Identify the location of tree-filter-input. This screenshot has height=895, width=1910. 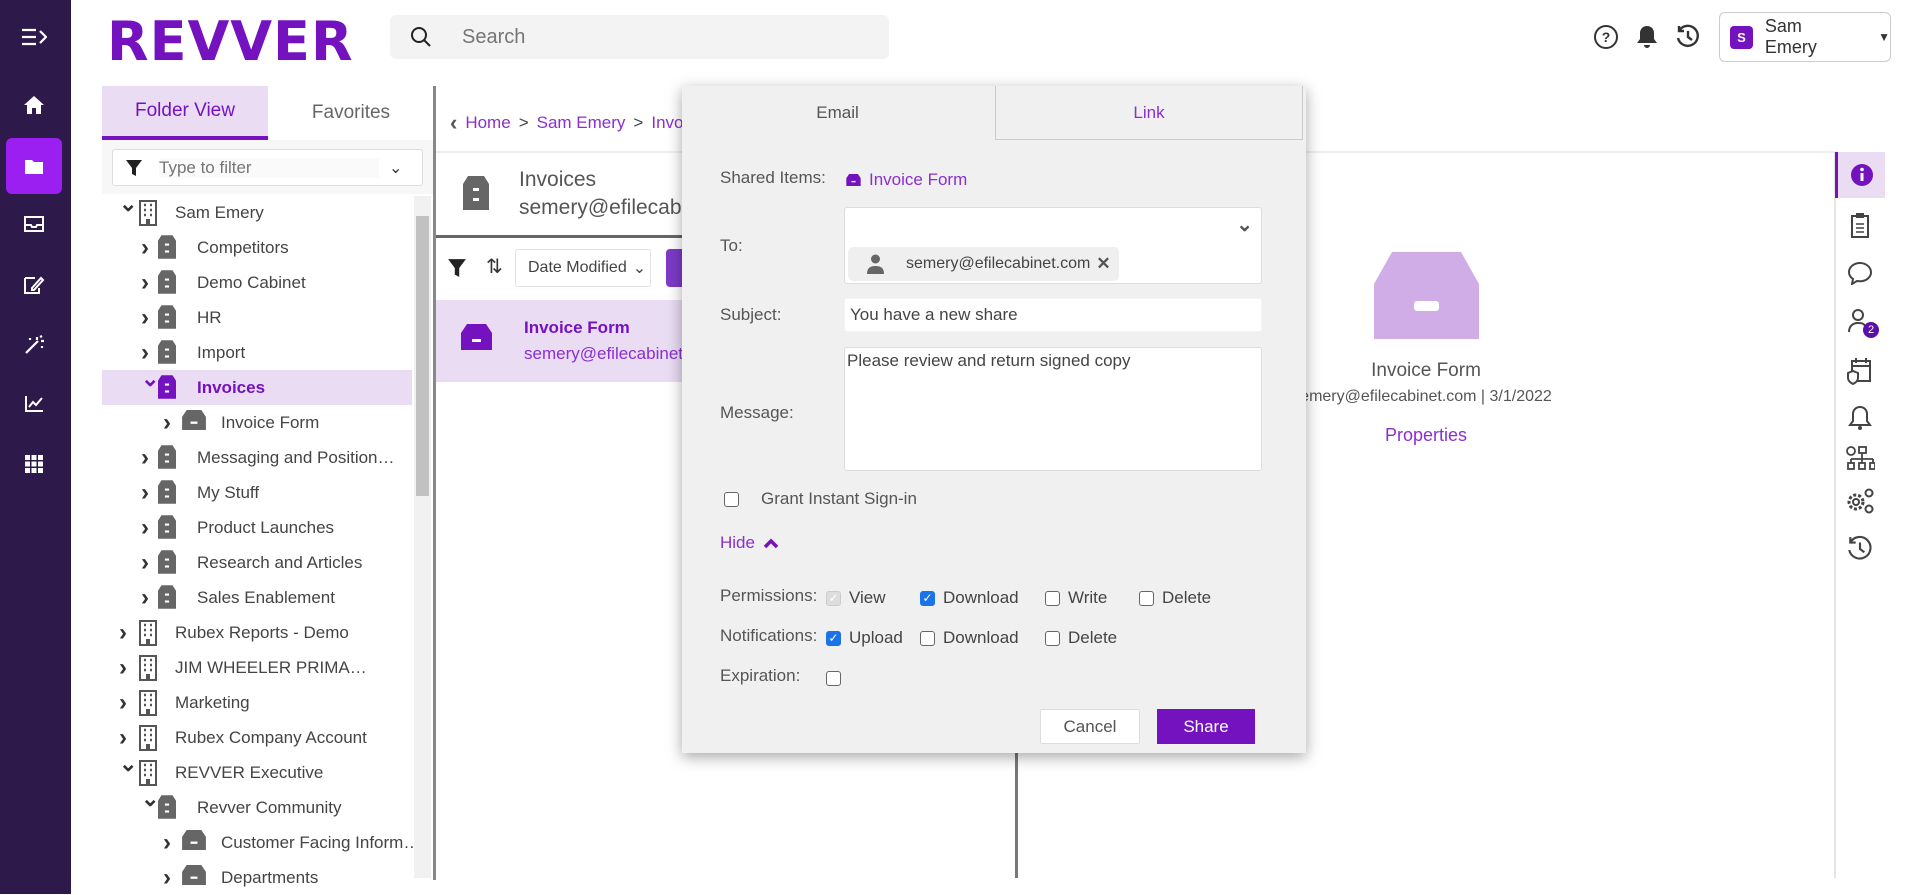
(269, 167).